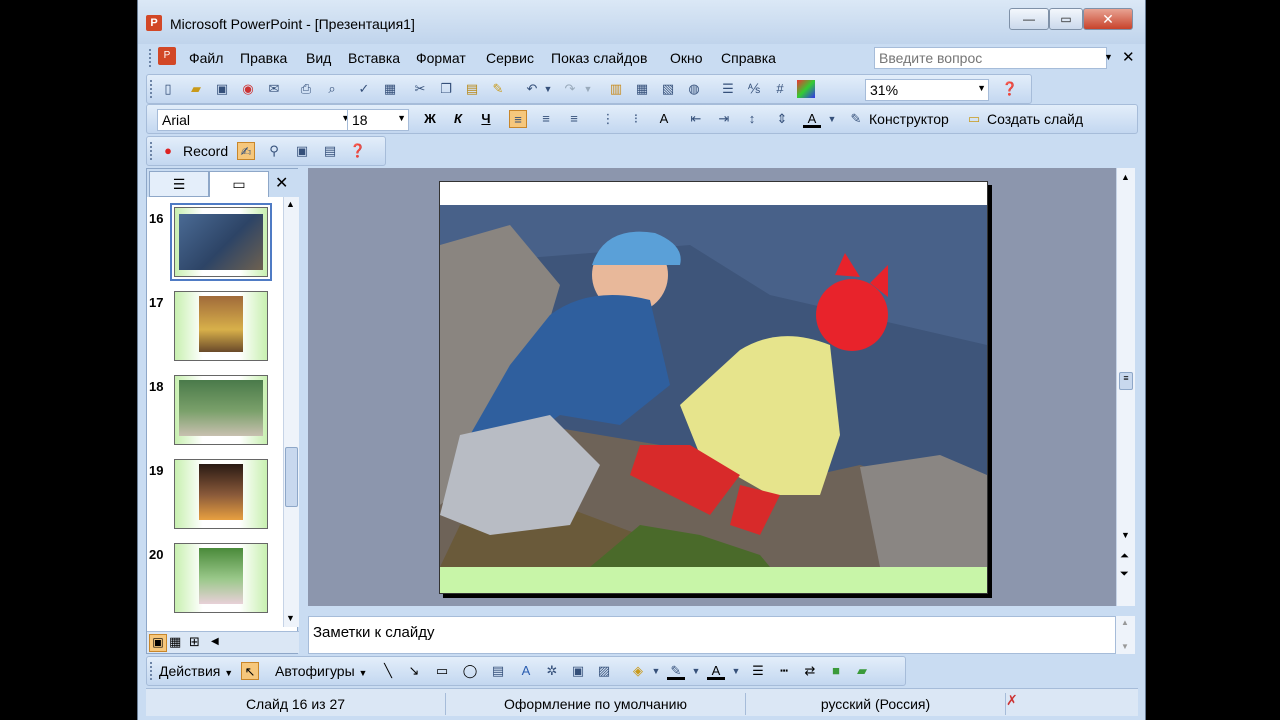  What do you see at coordinates (364, 89) in the screenshot?
I see `spelling-icon: ✓` at bounding box center [364, 89].